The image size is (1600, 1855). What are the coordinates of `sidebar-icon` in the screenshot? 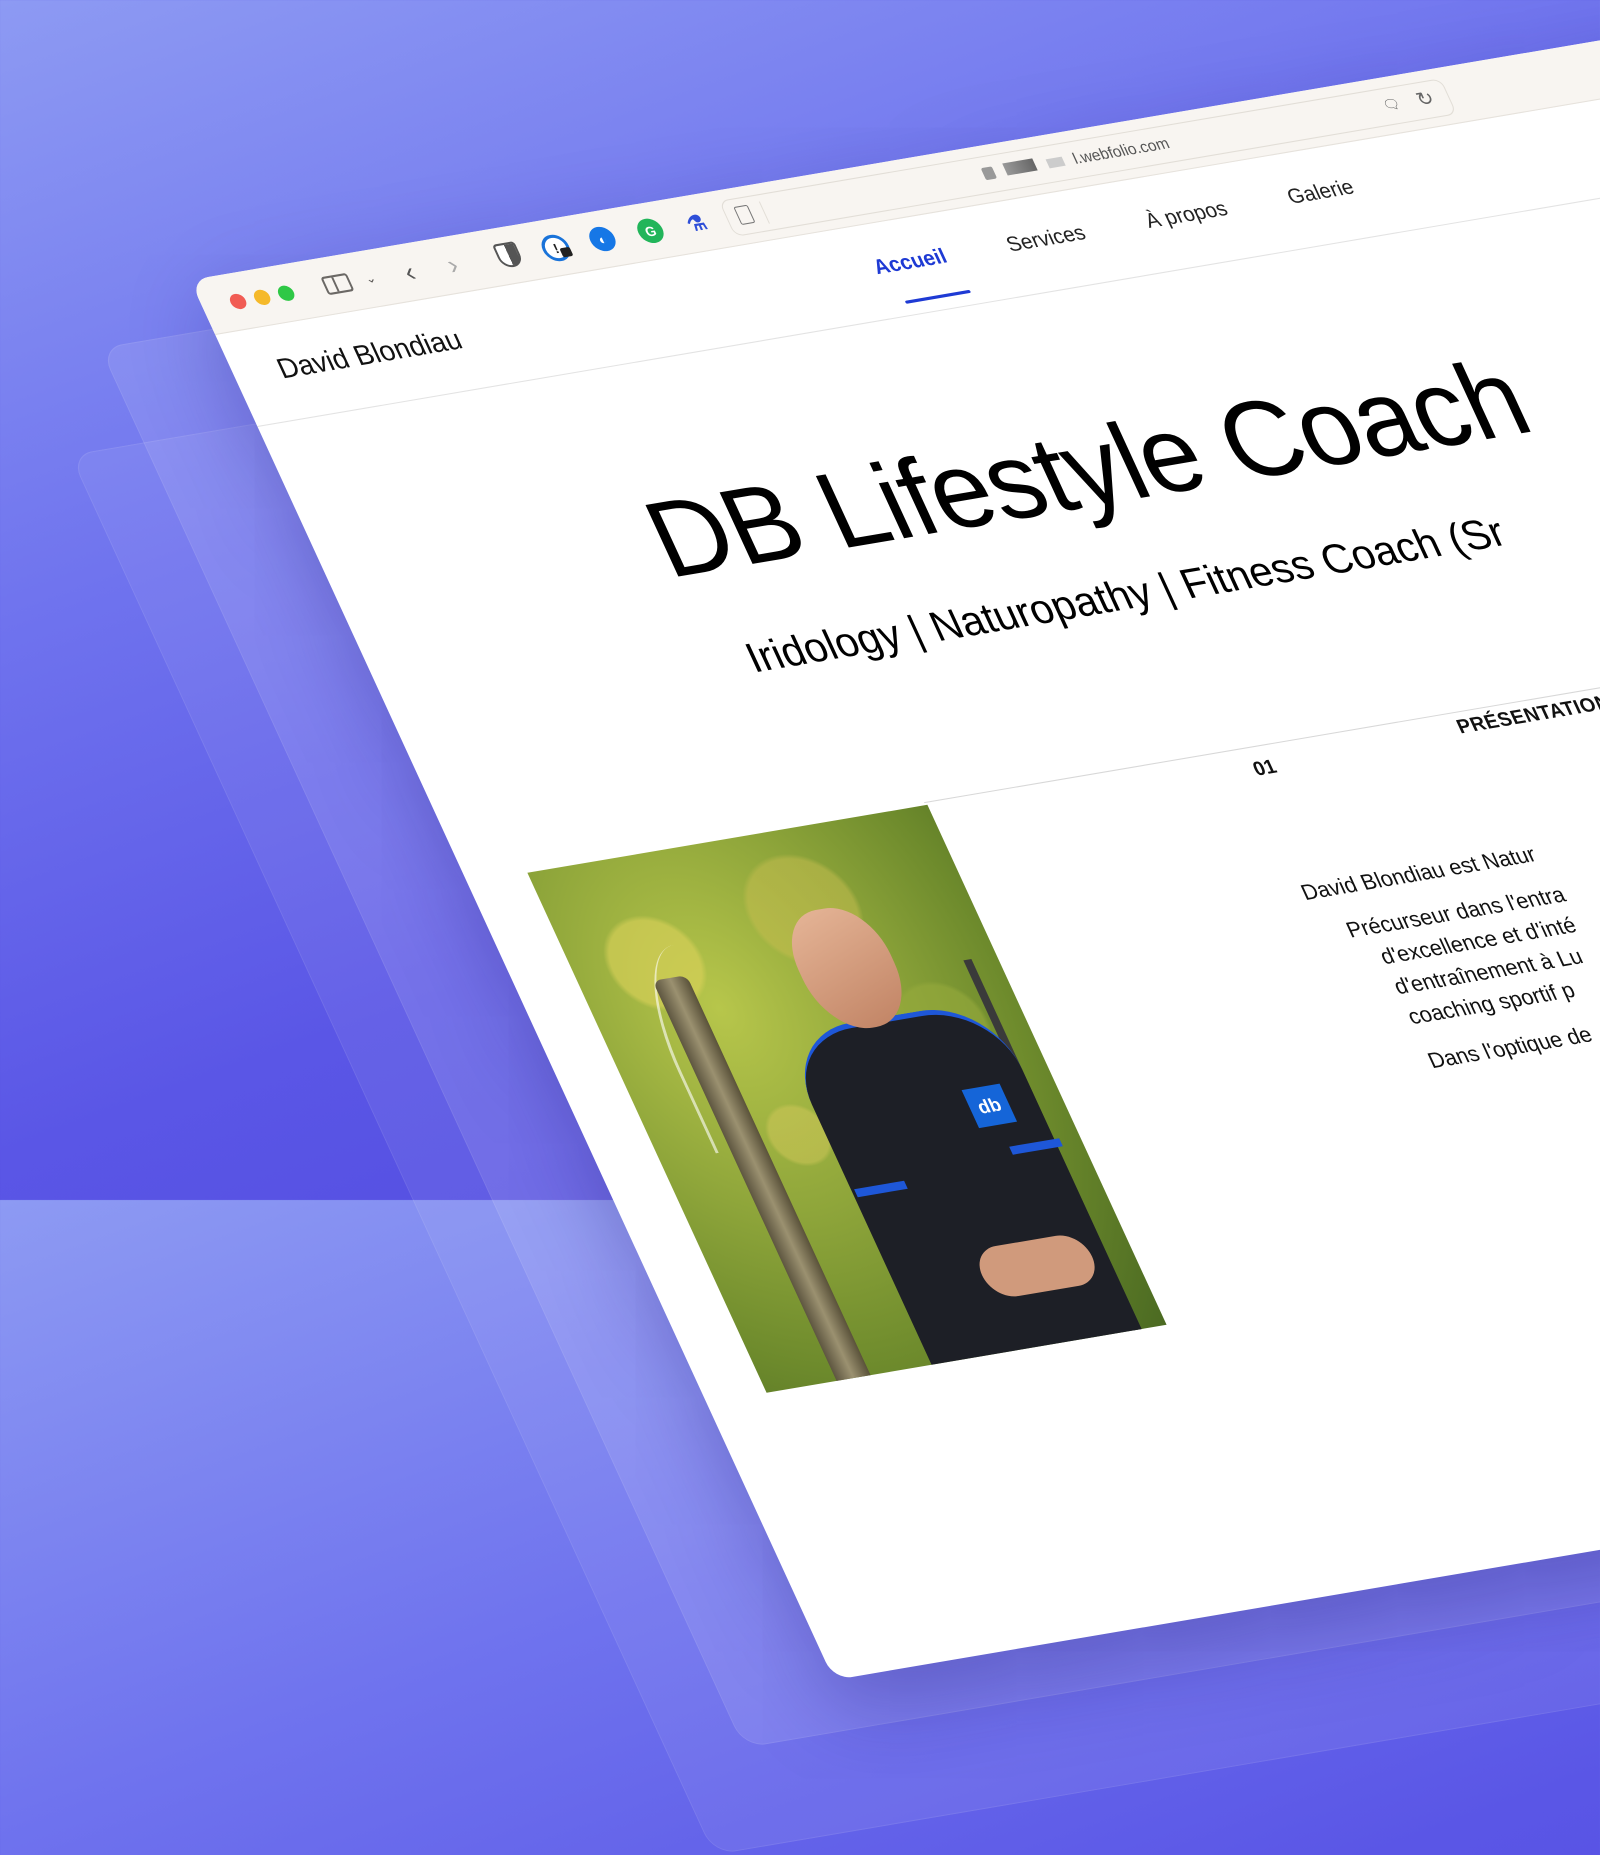 It's located at (337, 284).